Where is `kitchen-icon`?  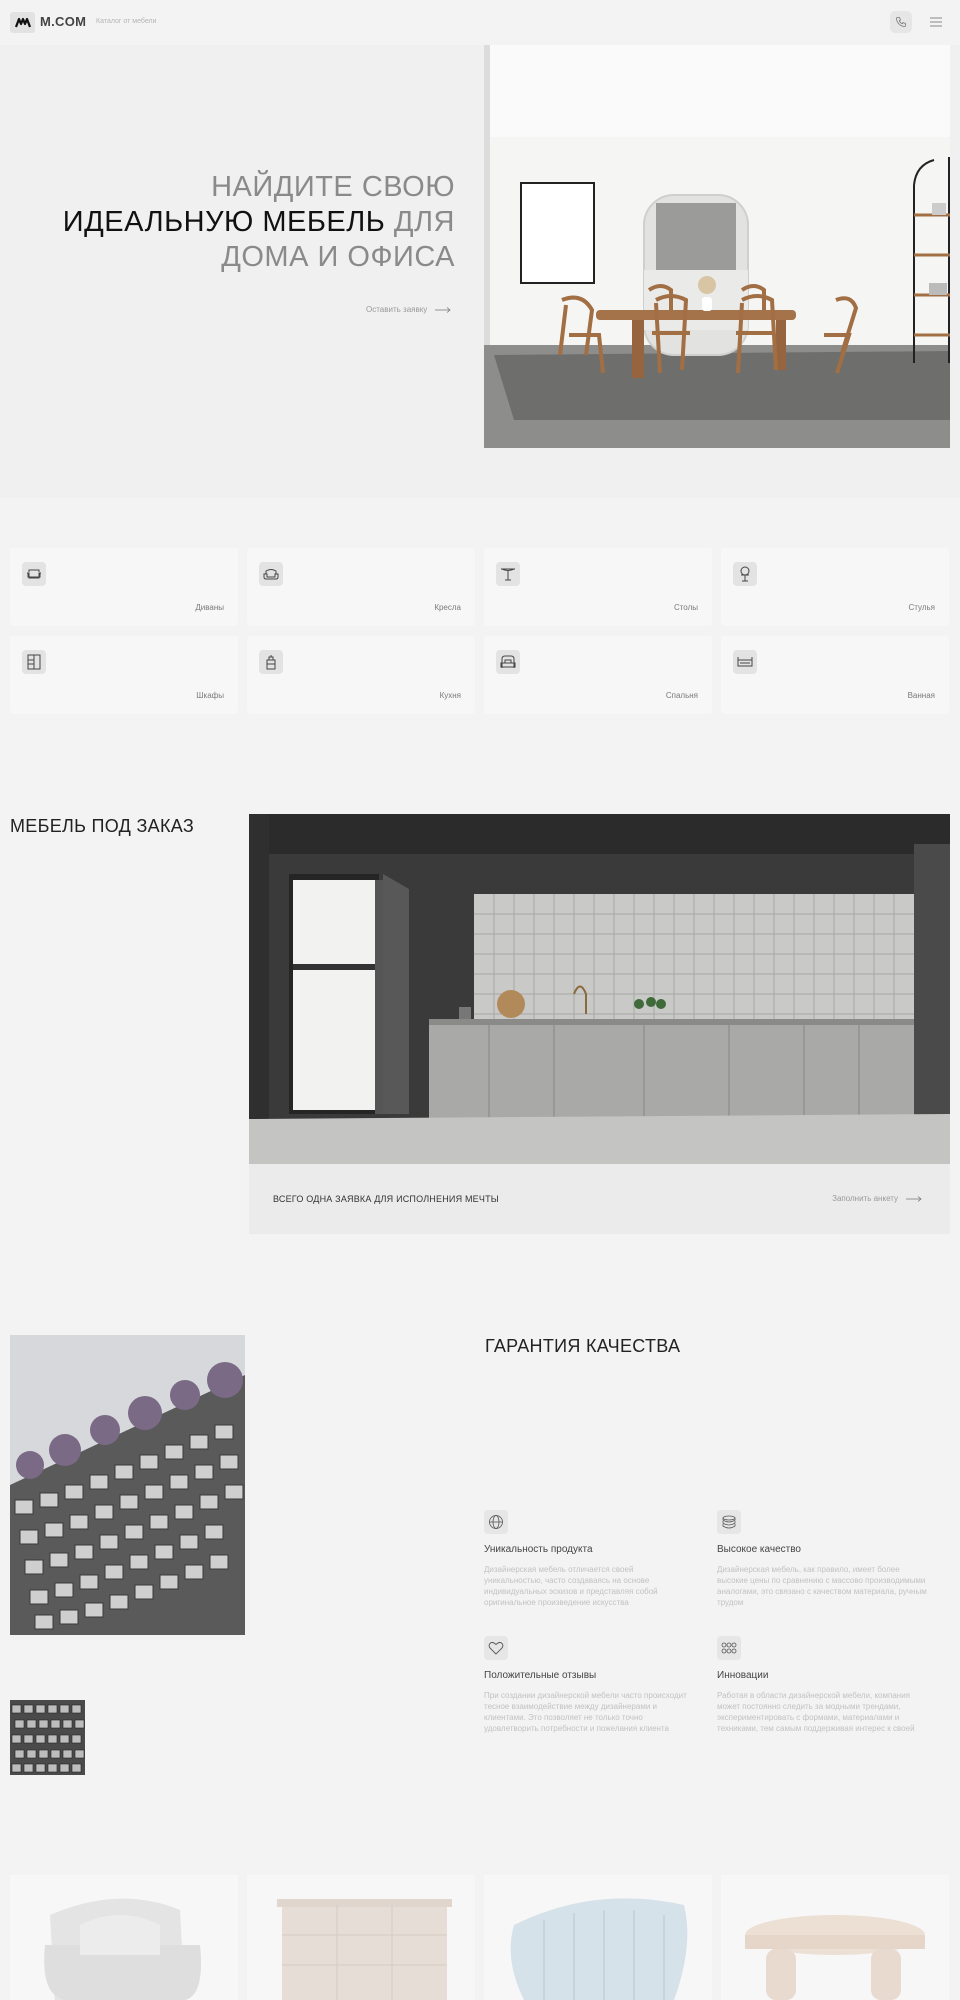 kitchen-icon is located at coordinates (271, 662).